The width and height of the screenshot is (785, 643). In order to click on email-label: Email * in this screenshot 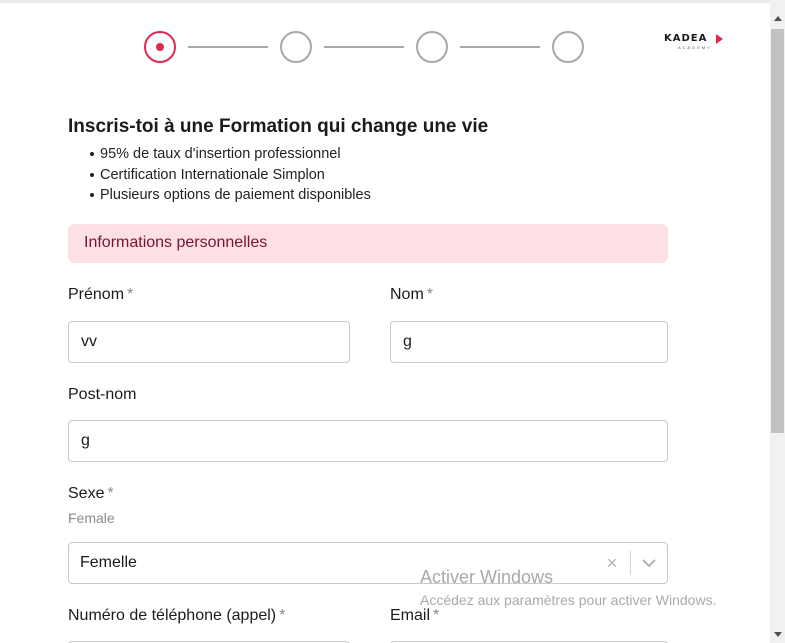, I will do `click(414, 616)`.